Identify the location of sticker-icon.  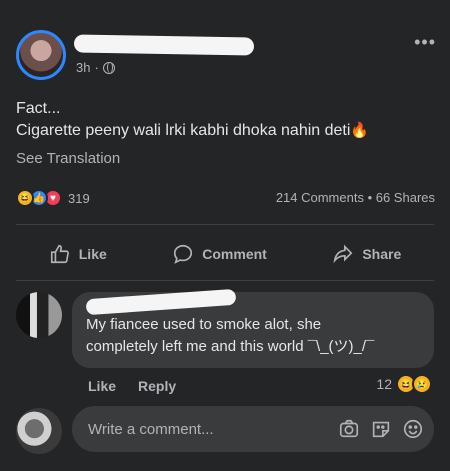
(381, 429).